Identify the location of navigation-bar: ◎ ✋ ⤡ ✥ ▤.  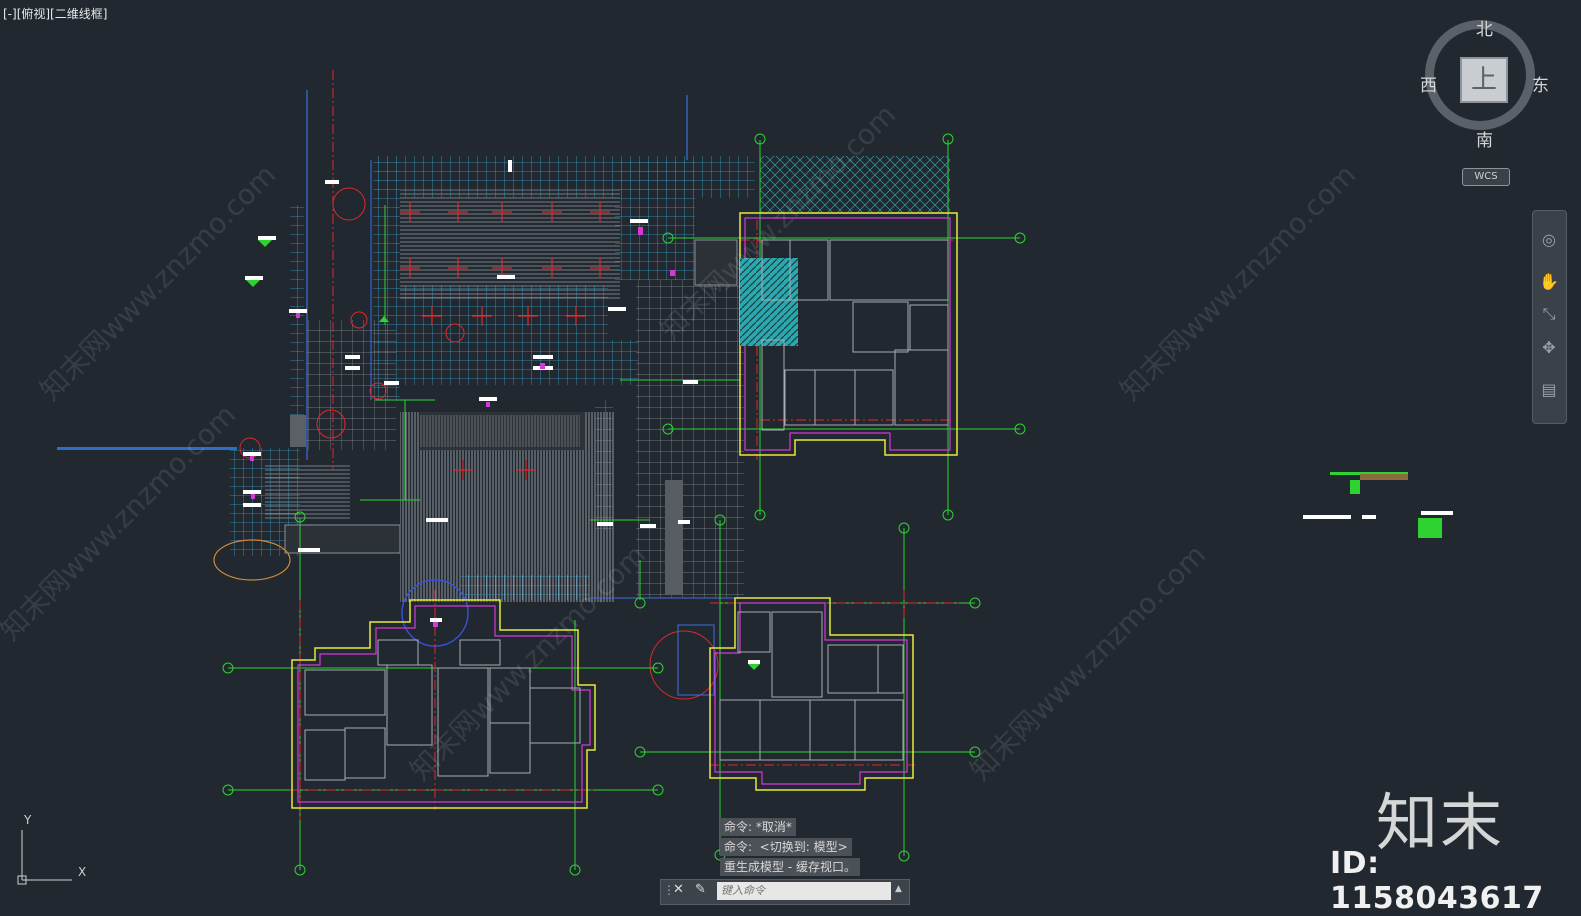
(1549, 317).